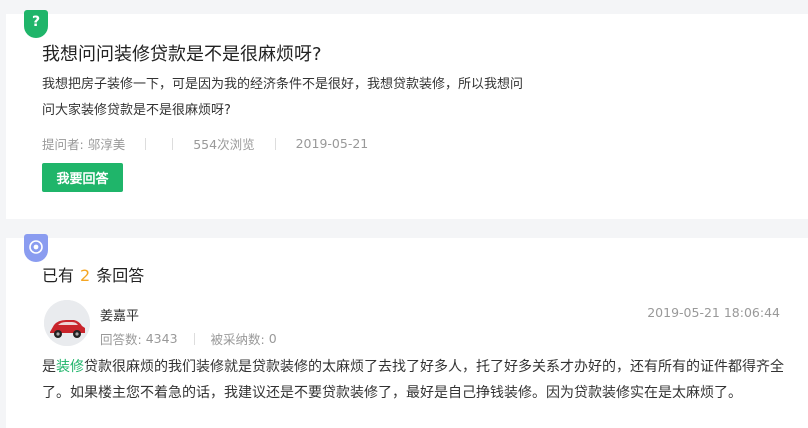 Image resolution: width=808 pixels, height=428 pixels. I want to click on answer-count-value: 4343, so click(161, 338).